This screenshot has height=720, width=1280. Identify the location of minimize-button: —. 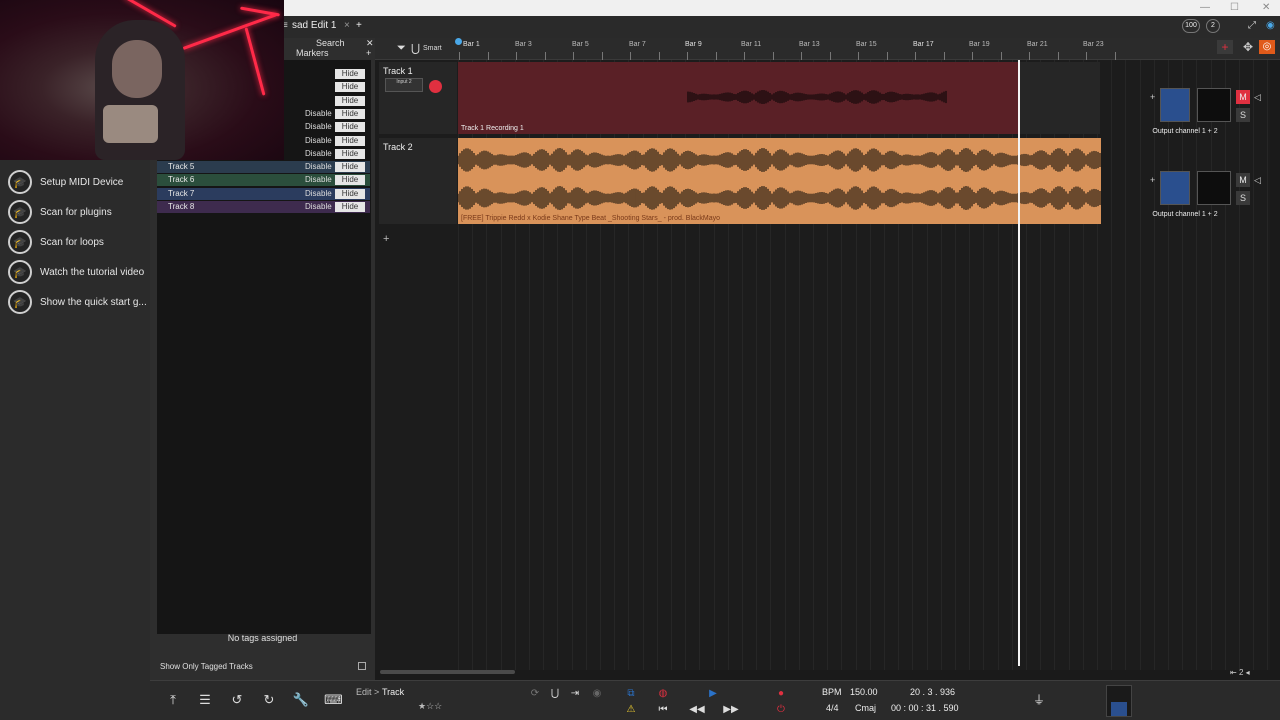
(1205, 7).